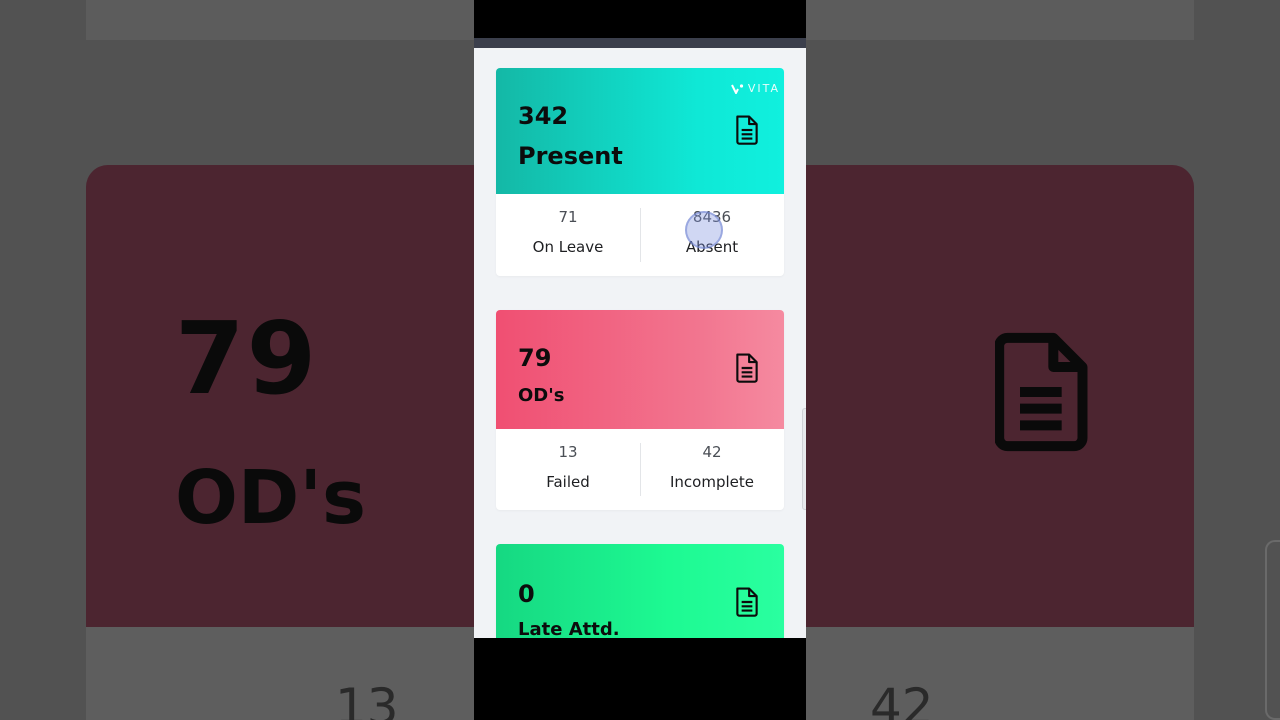 The image size is (1280, 720). What do you see at coordinates (712, 482) in the screenshot?
I see `incomplete-label: Incomplete` at bounding box center [712, 482].